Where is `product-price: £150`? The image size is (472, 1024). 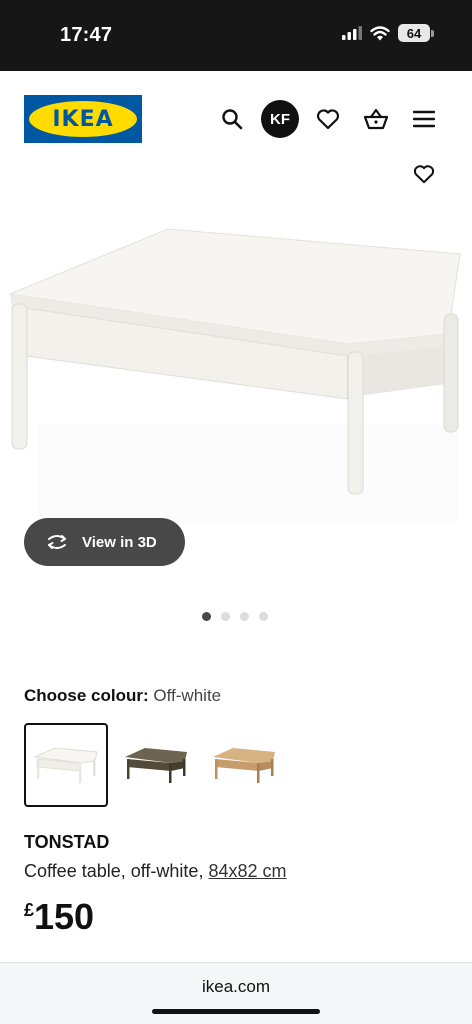 product-price: £150 is located at coordinates (59, 917).